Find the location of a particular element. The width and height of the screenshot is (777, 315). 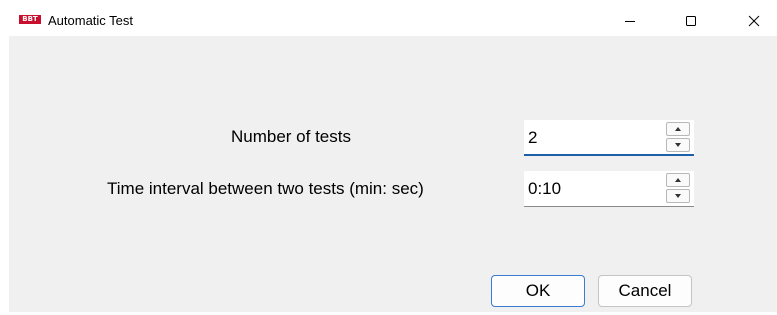

number-of-tests-decrement-button is located at coordinates (678, 145).